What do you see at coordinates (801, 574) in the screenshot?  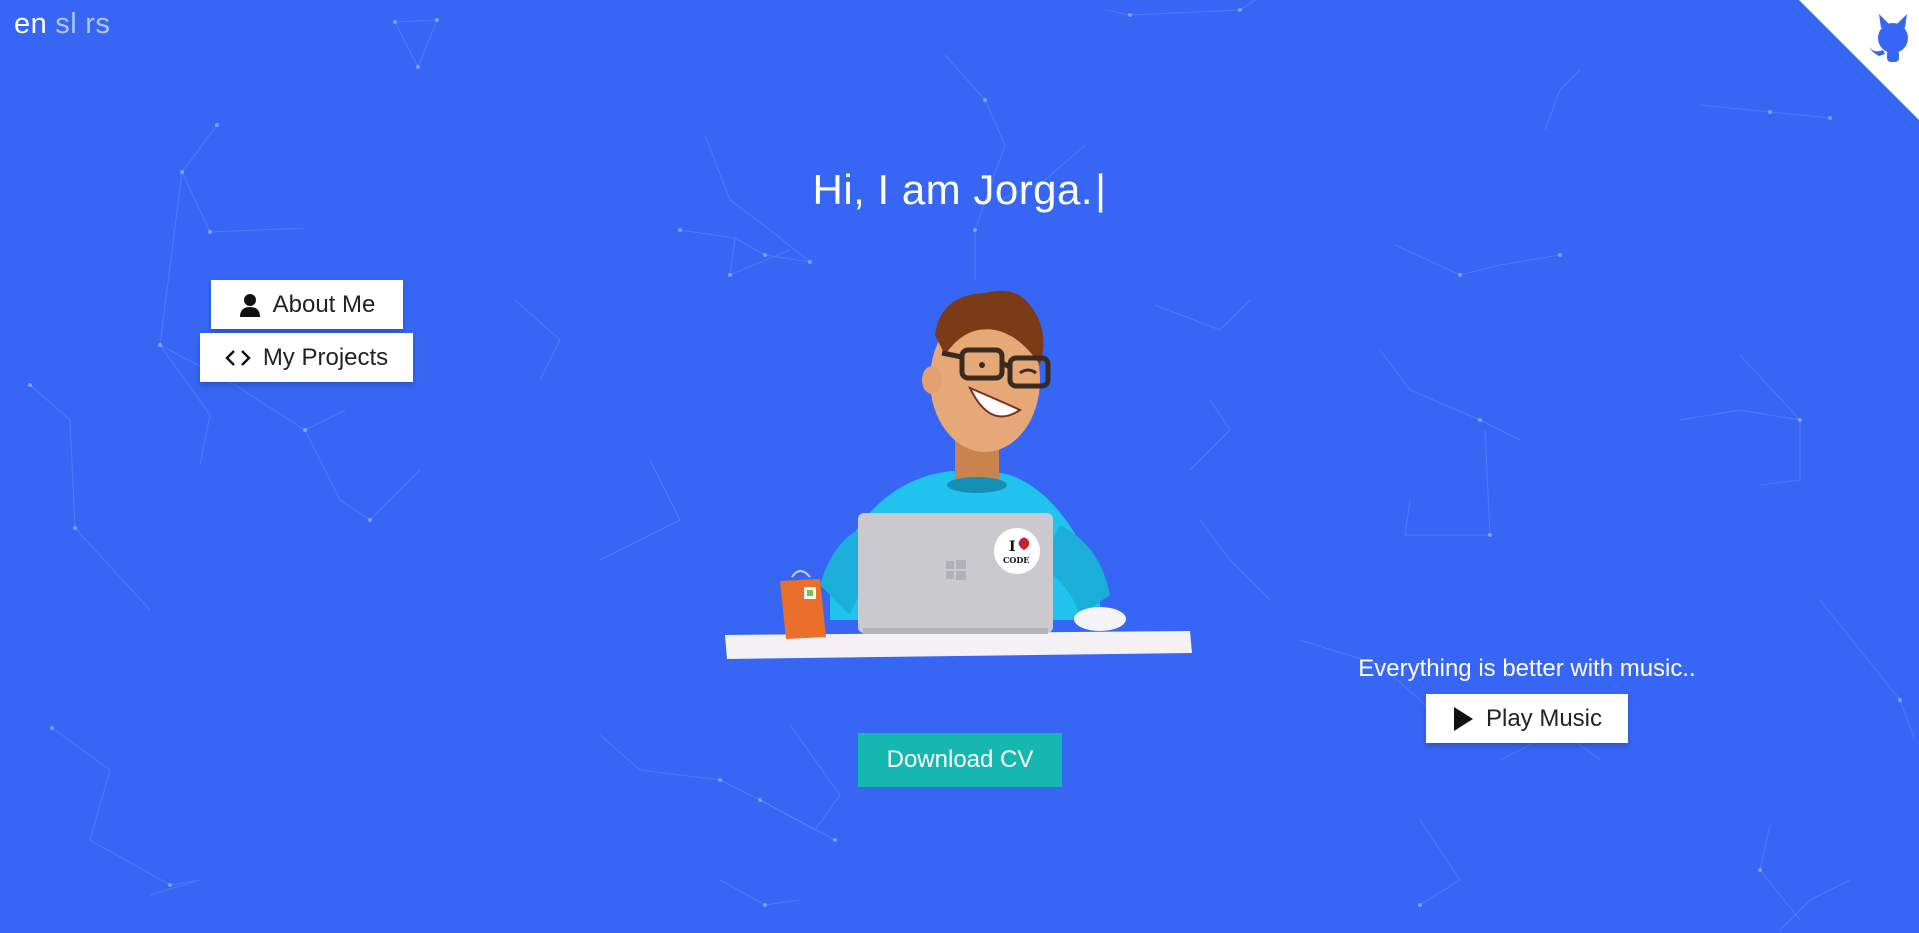 I see `cup-tag-string` at bounding box center [801, 574].